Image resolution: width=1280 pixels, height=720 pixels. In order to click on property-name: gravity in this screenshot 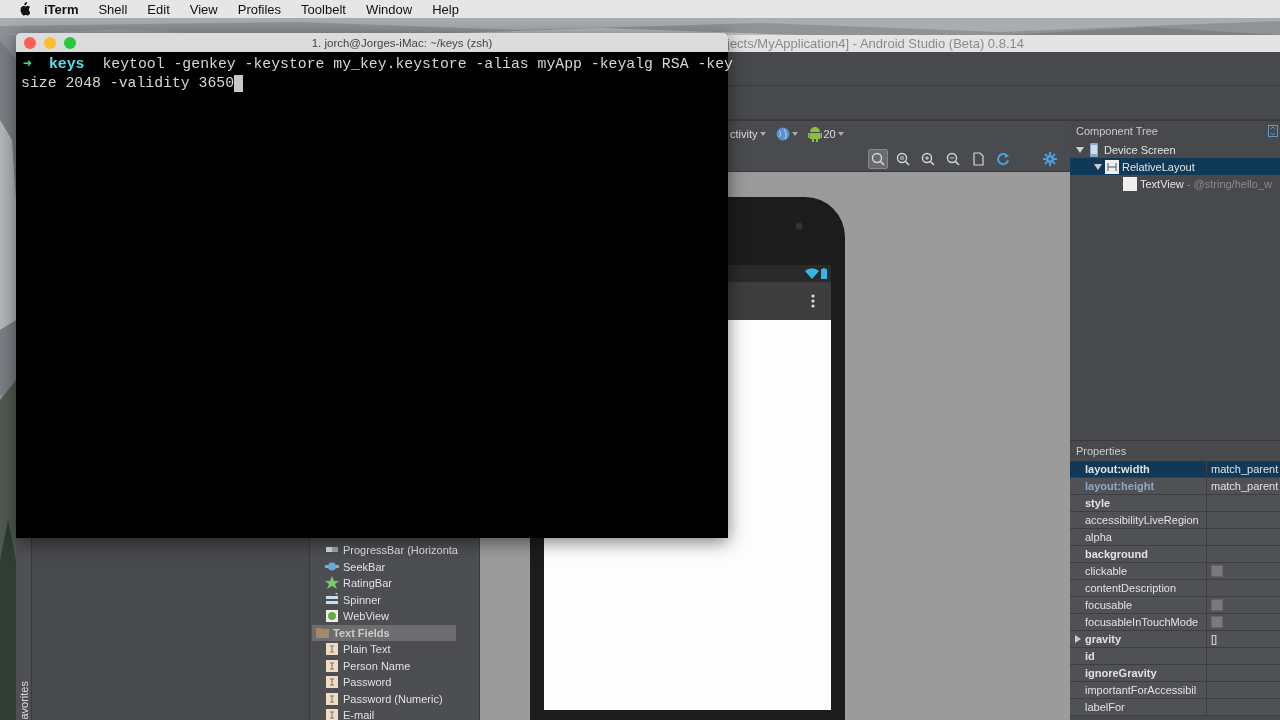, I will do `click(1103, 639)`.